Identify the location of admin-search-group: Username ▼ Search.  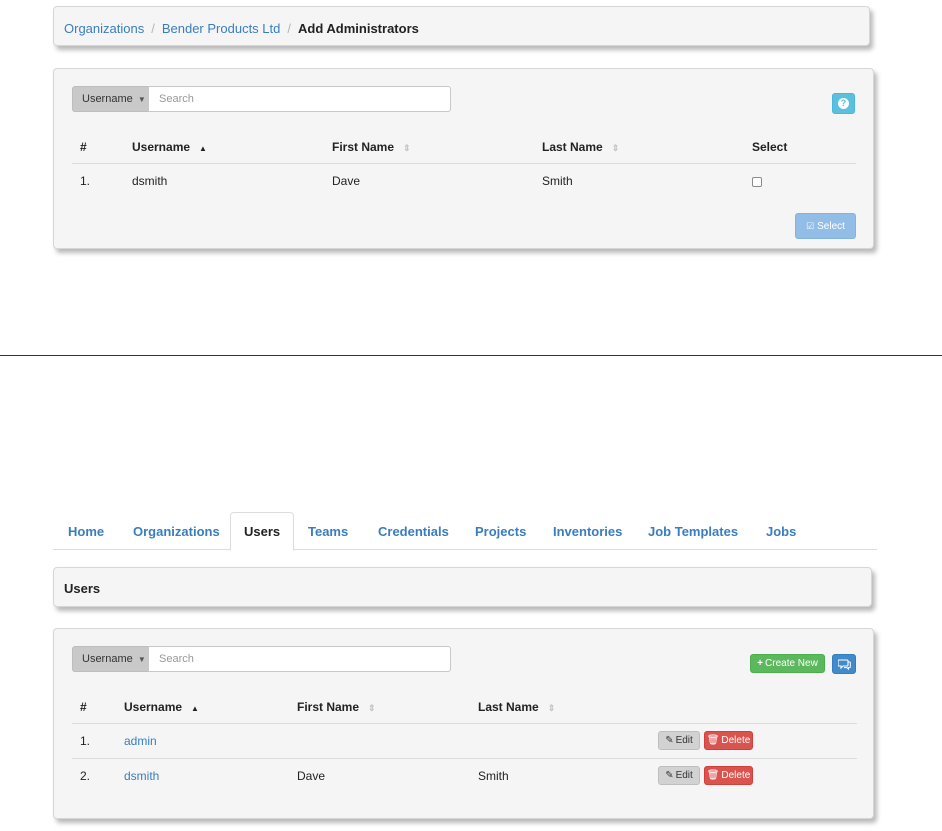
(261, 99).